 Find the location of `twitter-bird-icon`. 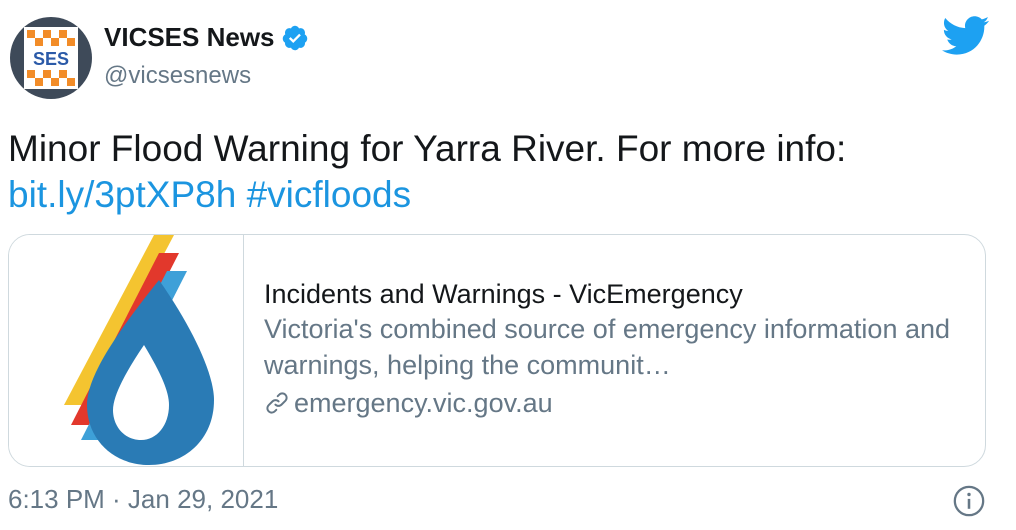

twitter-bird-icon is located at coordinates (966, 36).